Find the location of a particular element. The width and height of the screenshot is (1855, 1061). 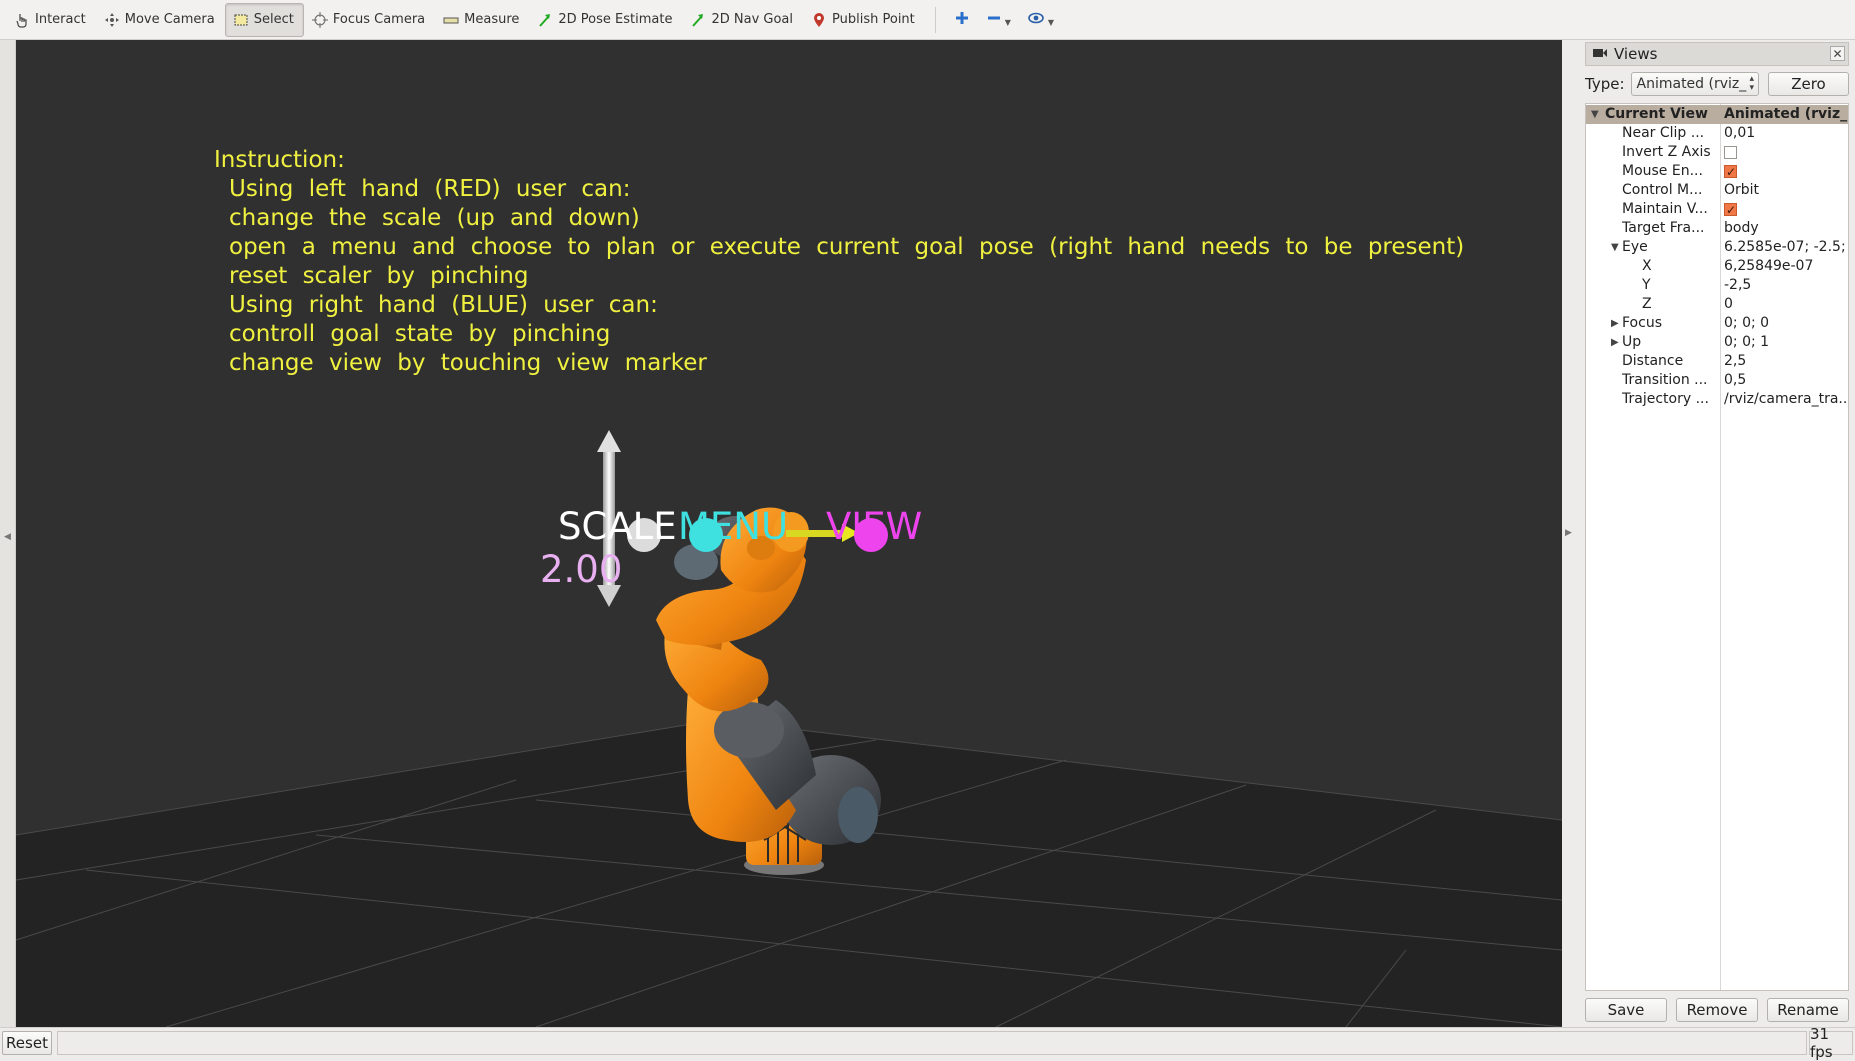

map-pin-icon is located at coordinates (819, 20).